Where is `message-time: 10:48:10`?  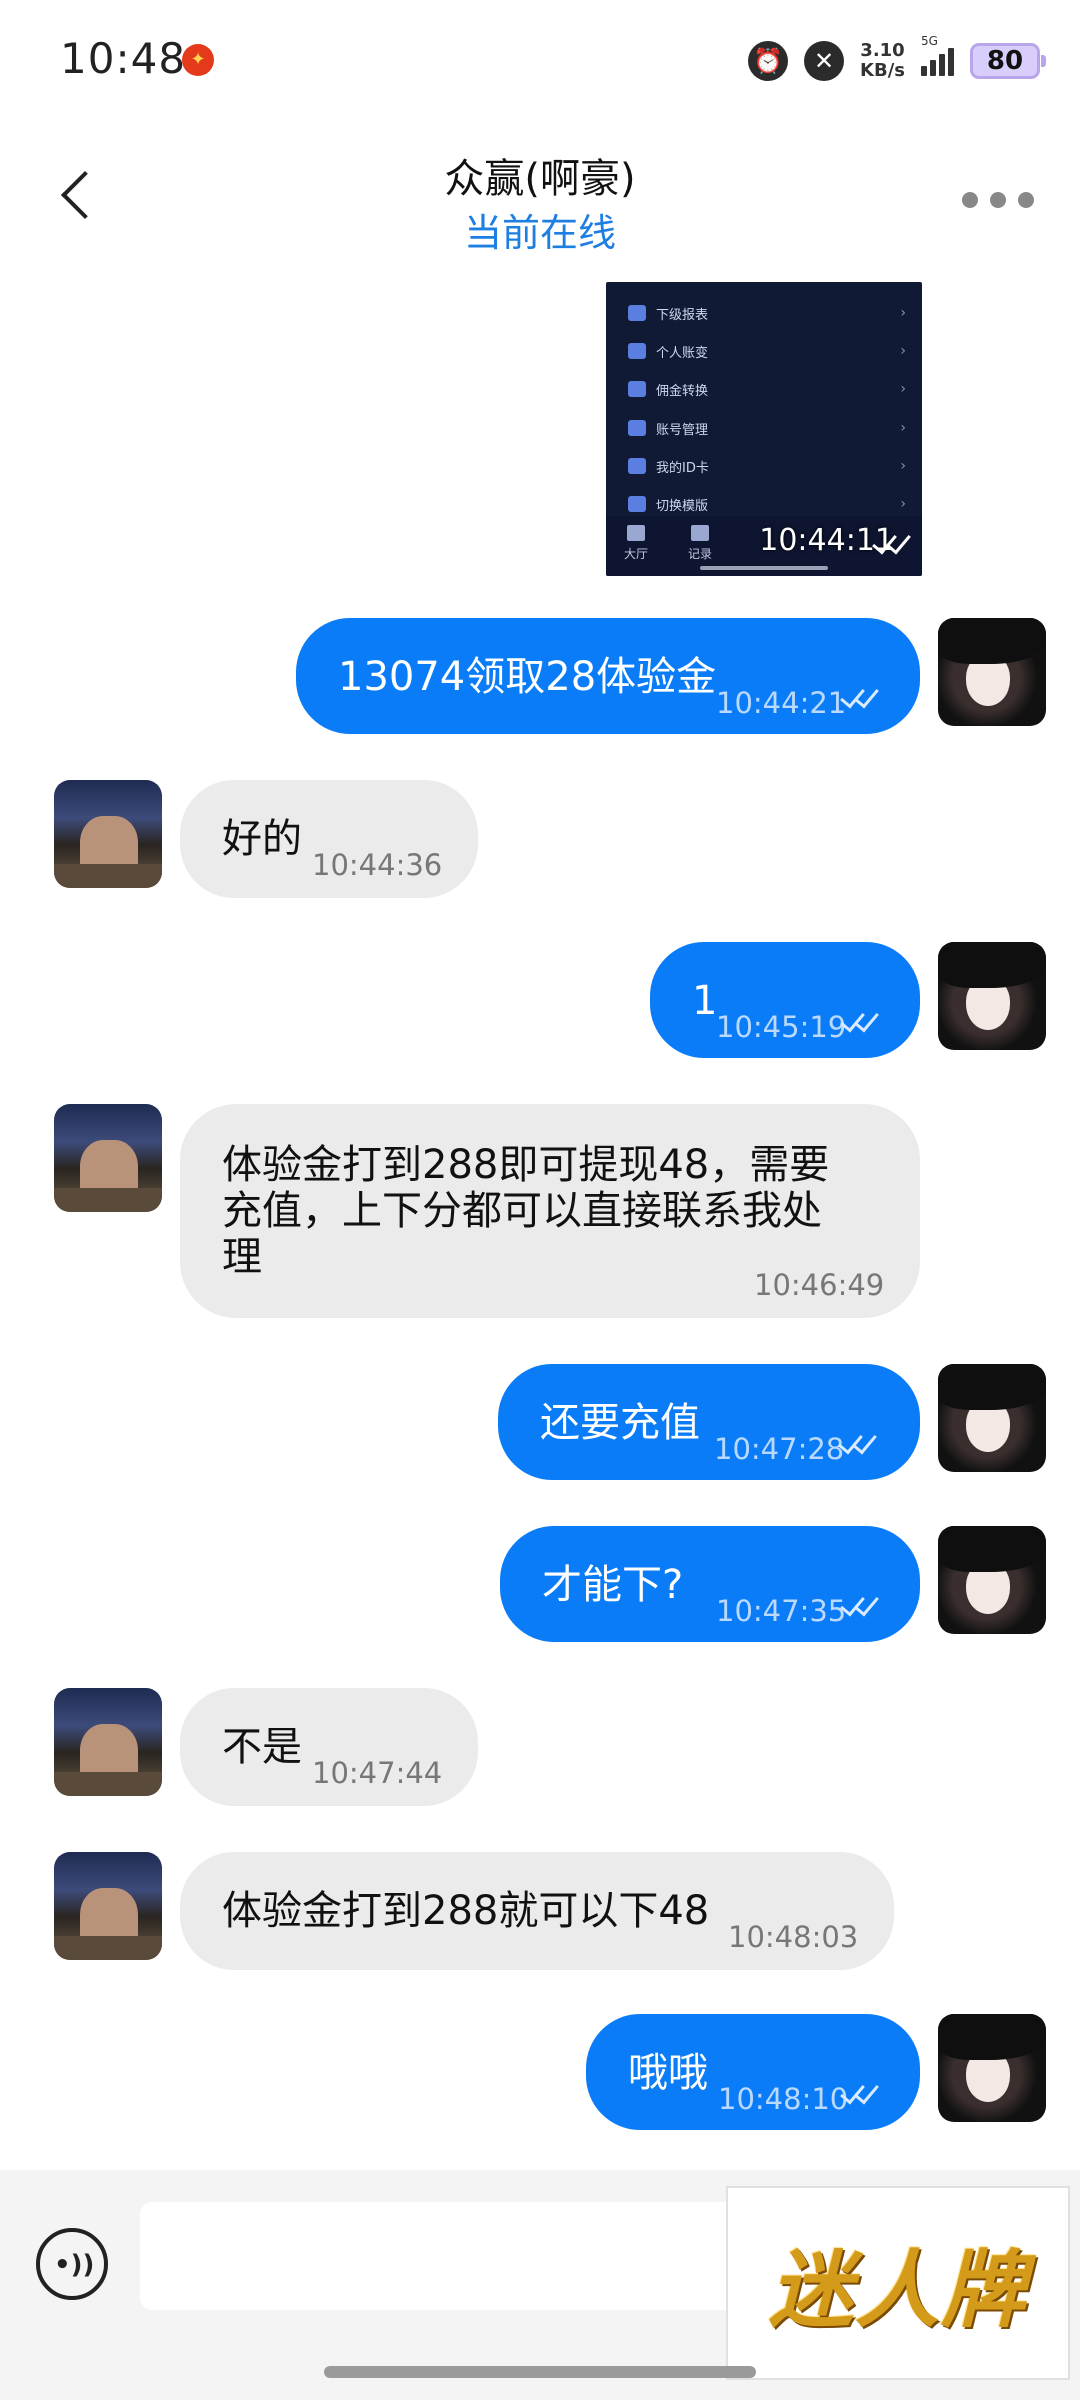
message-time: 10:48:10 is located at coordinates (783, 2099).